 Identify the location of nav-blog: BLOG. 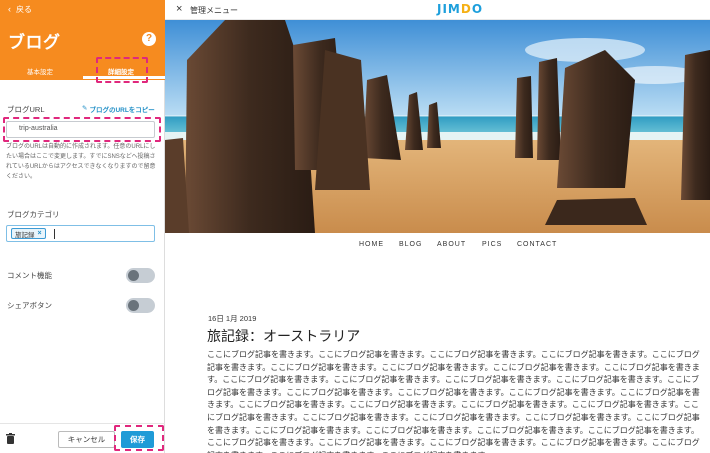
(410, 244).